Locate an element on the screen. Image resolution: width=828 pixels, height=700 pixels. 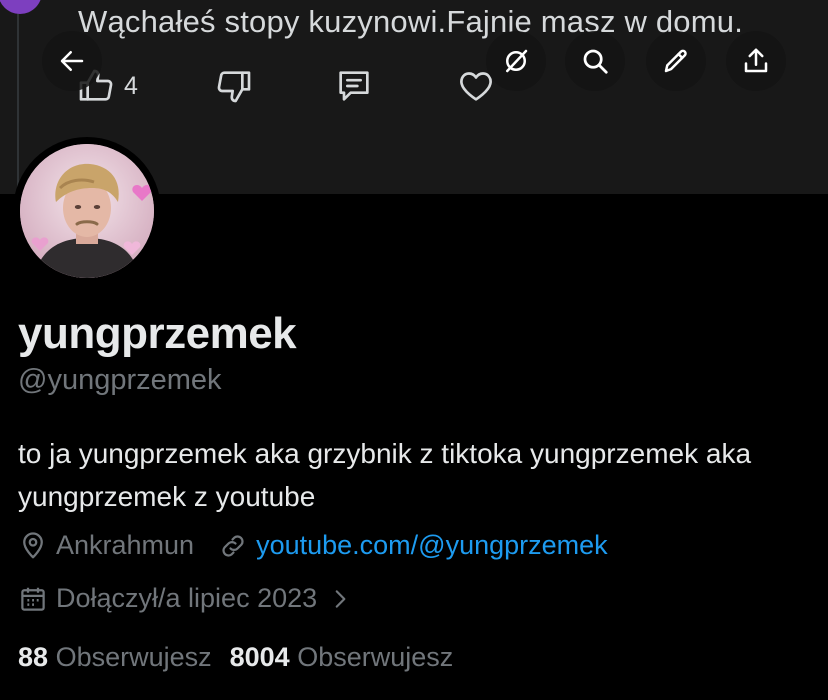
follow-stats: 88 Obserwujesz 8004 Obserwujesz is located at coordinates (235, 657).